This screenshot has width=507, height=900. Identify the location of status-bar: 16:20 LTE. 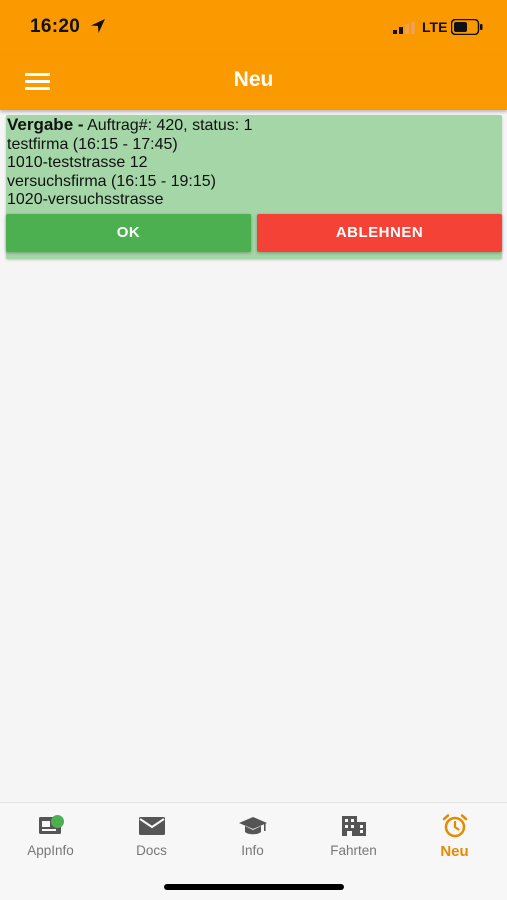
(253, 27).